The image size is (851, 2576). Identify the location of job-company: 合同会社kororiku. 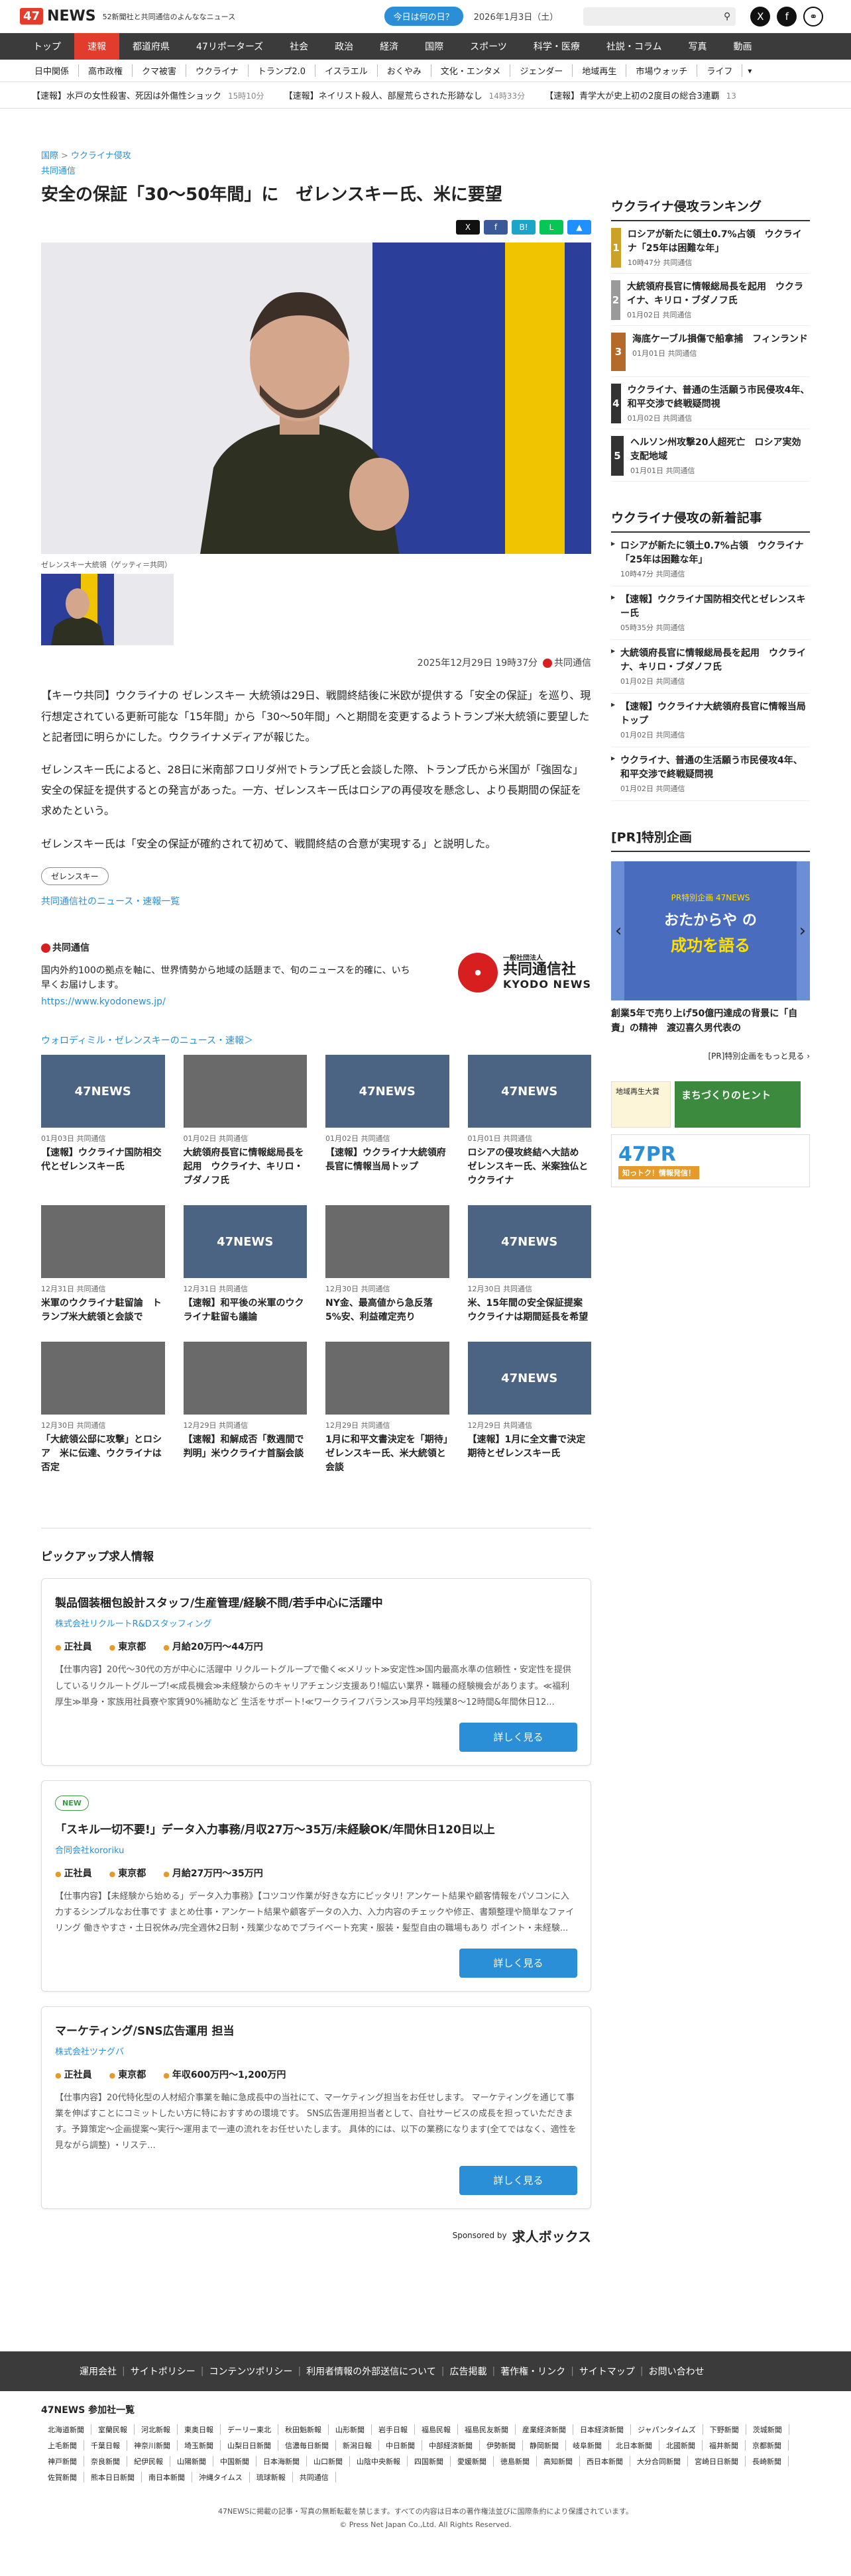
(316, 1850).